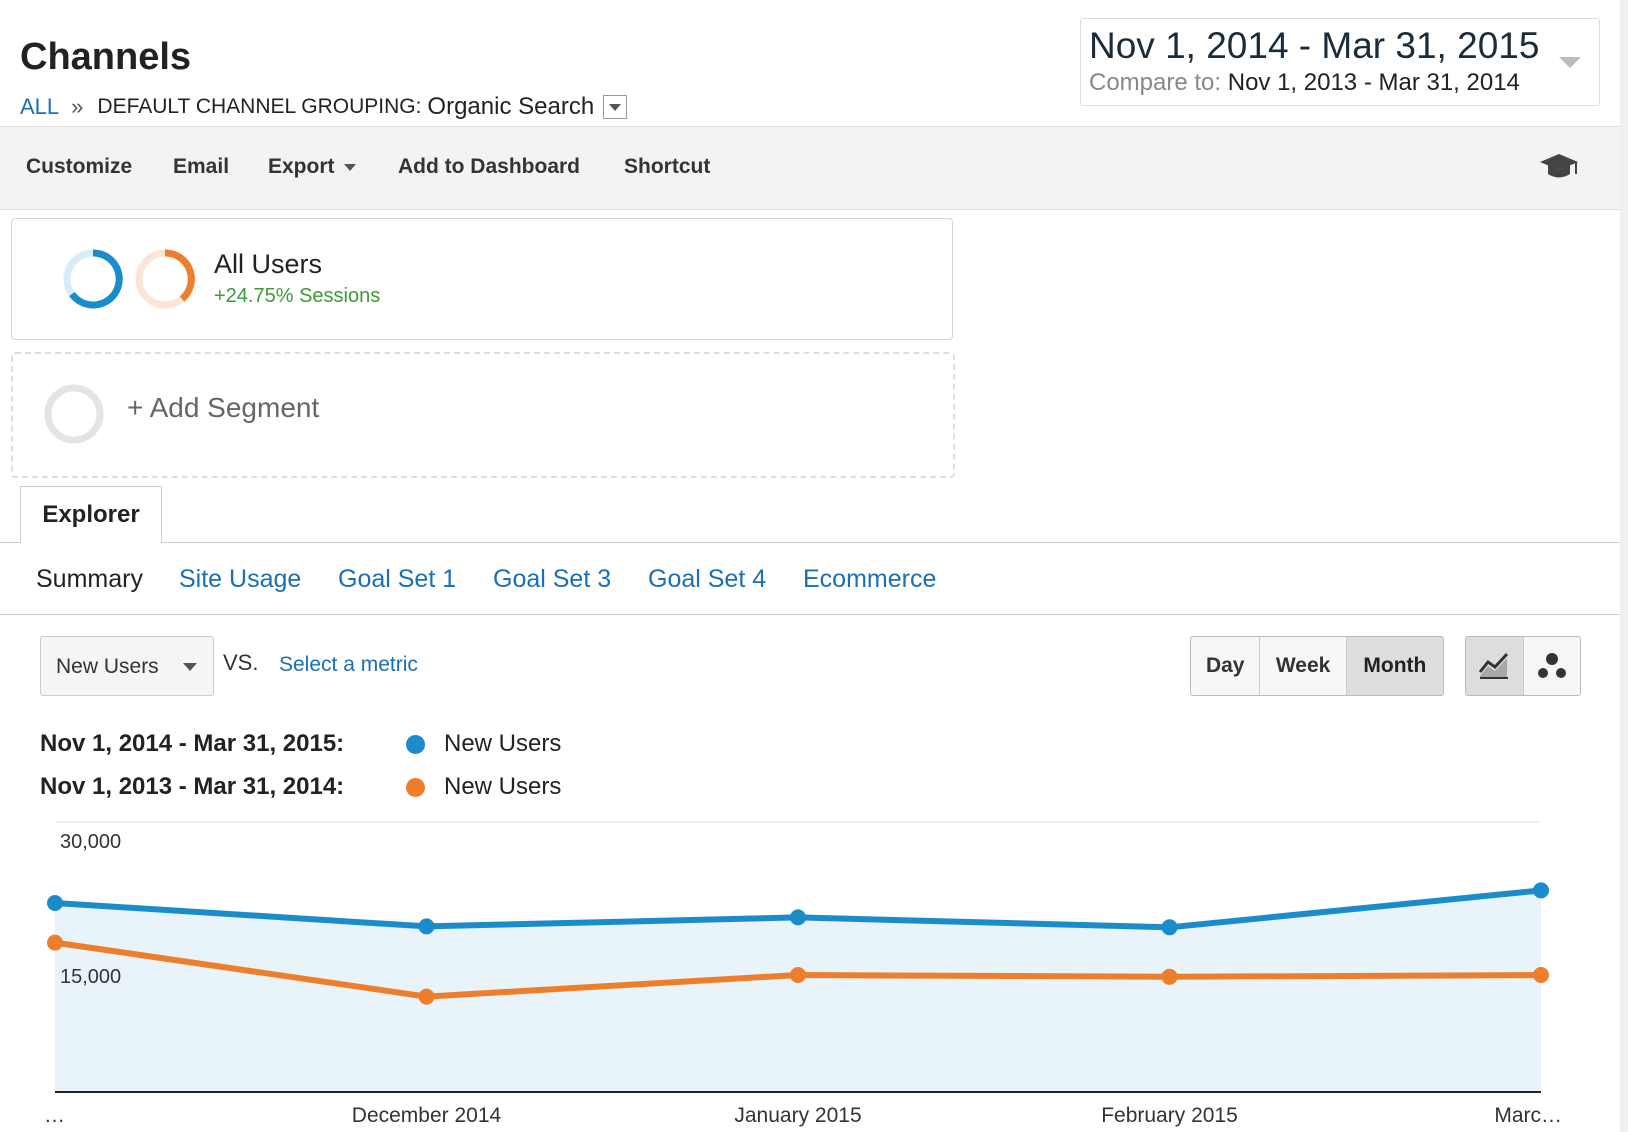 This screenshot has height=1132, width=1628. What do you see at coordinates (667, 167) in the screenshot?
I see `shortcut-button: Shortcut` at bounding box center [667, 167].